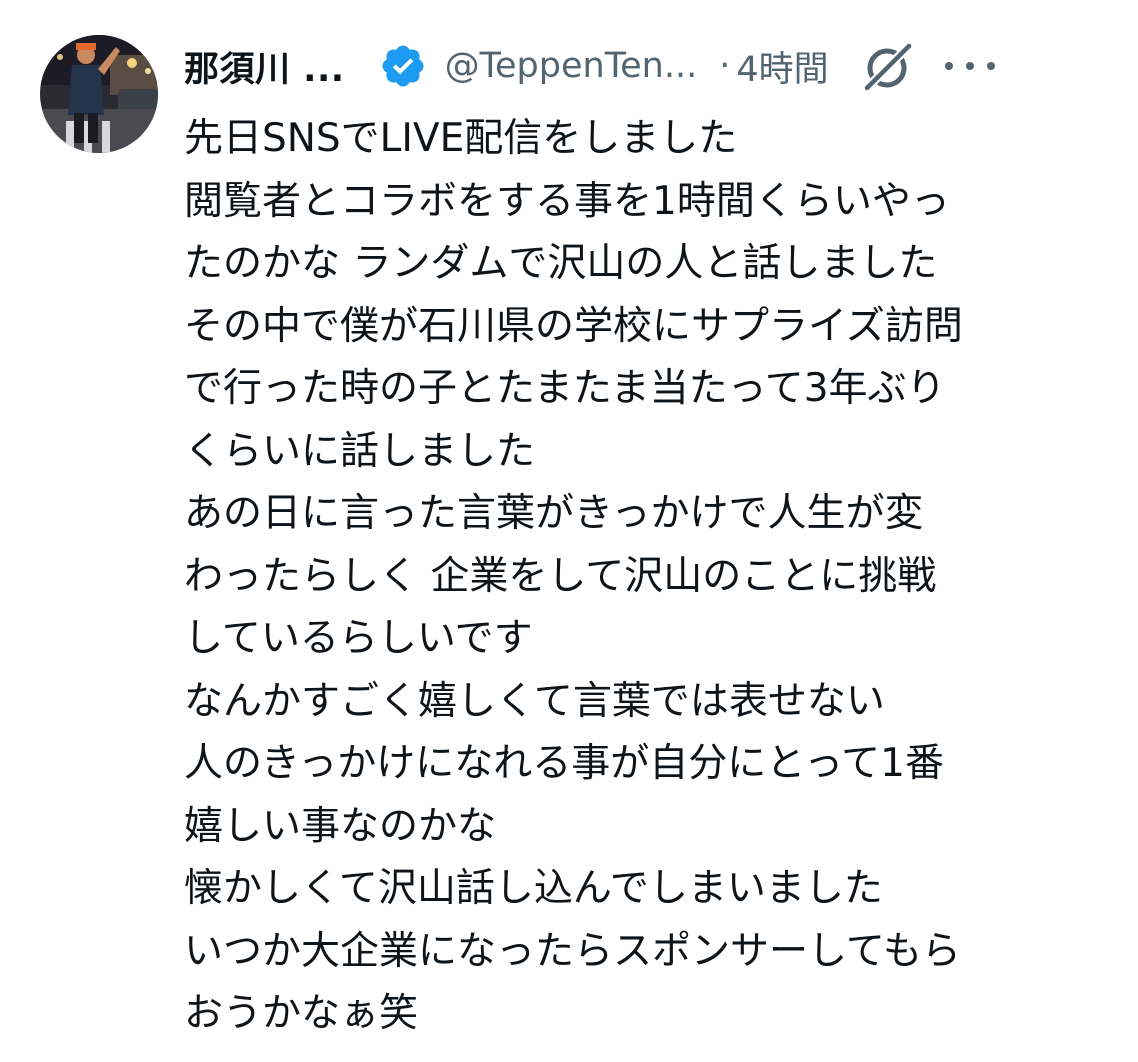 This screenshot has height=1062, width=1138. What do you see at coordinates (533, 888) in the screenshot?
I see `tweet-text-line: 懐かしくて沢山話し込んでしまいました` at bounding box center [533, 888].